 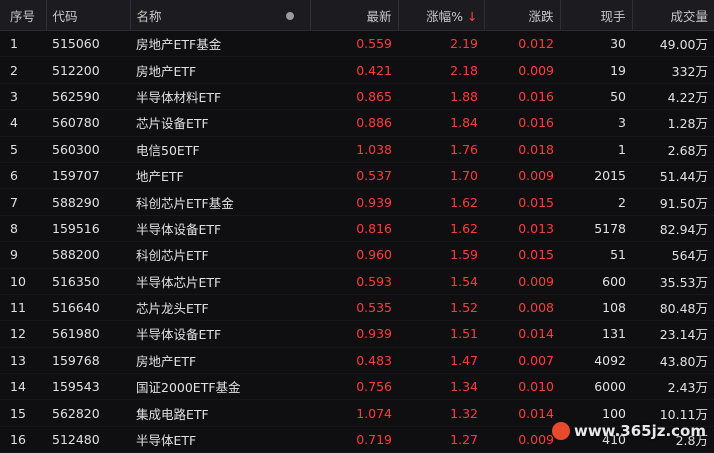 What do you see at coordinates (23, 15) in the screenshot?
I see `col-header-seq: 序号` at bounding box center [23, 15].